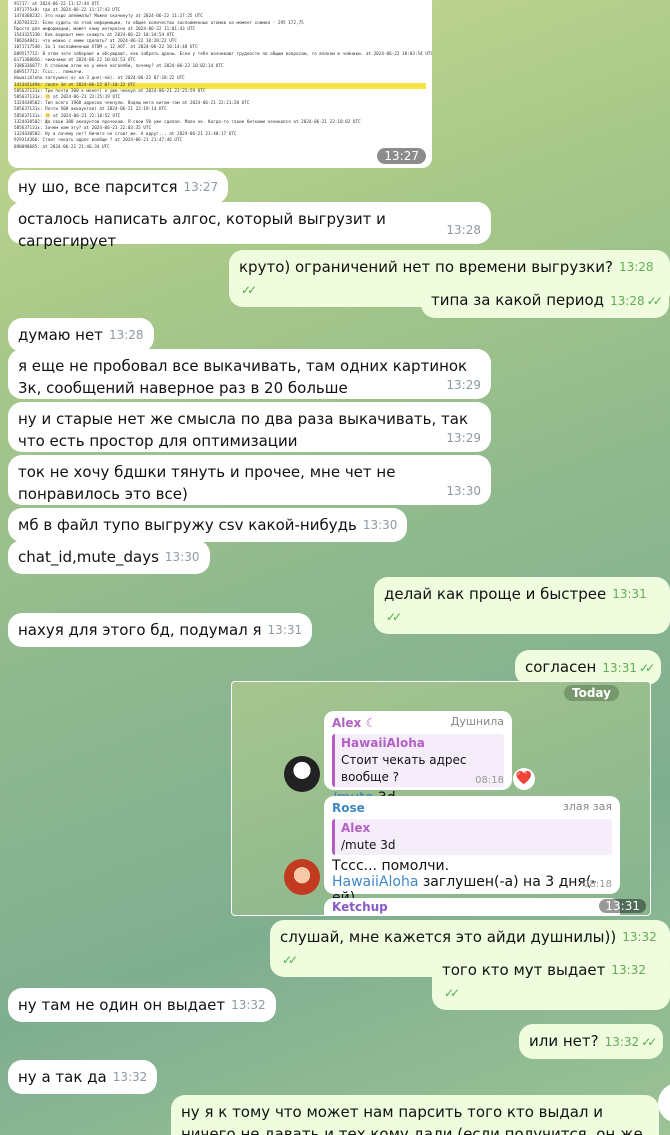 The width and height of the screenshot is (670, 1135). What do you see at coordinates (62, 147) in the screenshot?
I see `log-line: 890090685: at 2024-06-21 21:46:34 UTC` at bounding box center [62, 147].